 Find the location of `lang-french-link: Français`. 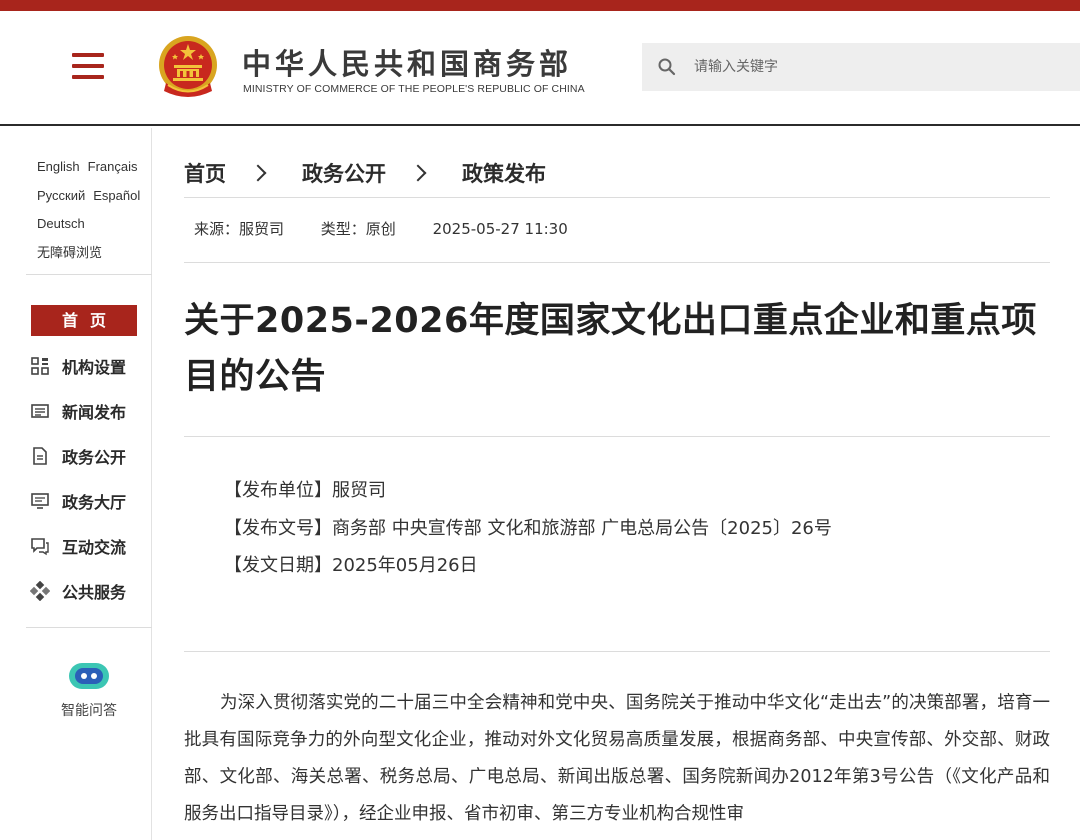

lang-french-link: Français is located at coordinates (113, 166).